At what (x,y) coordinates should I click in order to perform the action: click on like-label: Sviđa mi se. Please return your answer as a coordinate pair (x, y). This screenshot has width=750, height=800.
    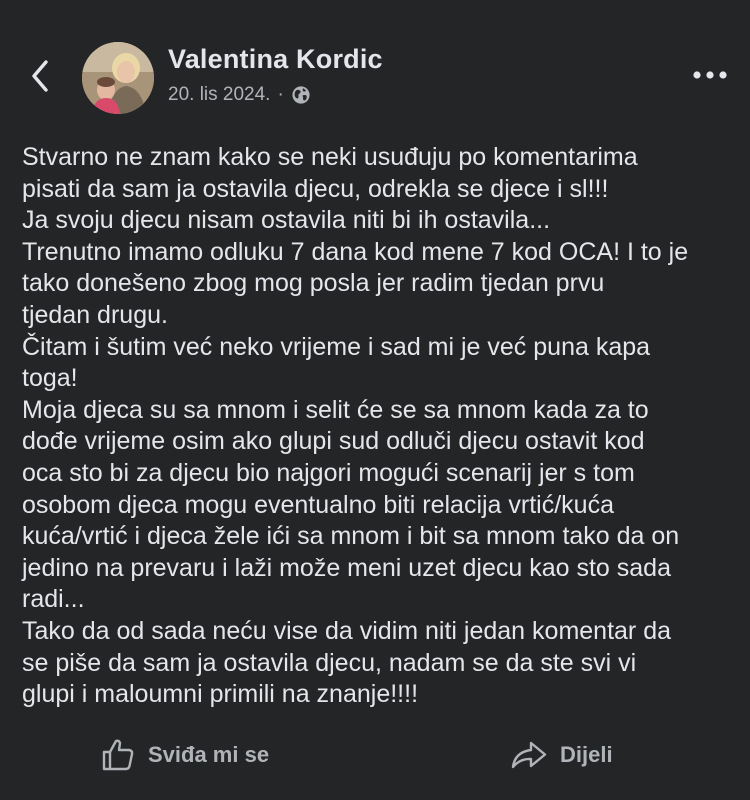
    Looking at the image, I should click on (209, 754).